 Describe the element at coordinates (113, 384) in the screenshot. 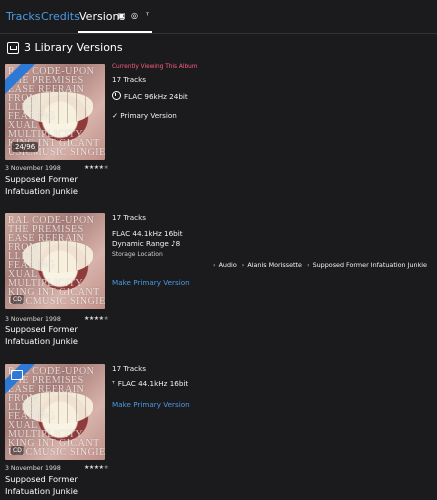

I see `text-format-icon: ᵀ` at that location.